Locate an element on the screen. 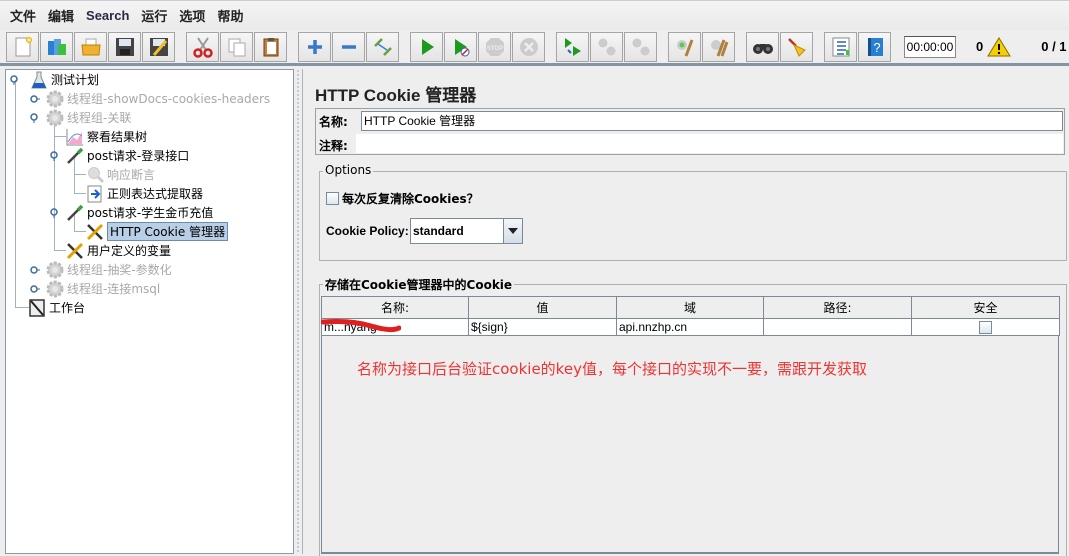 The height and width of the screenshot is (556, 1069). menu-edit: 编辑 is located at coordinates (61, 15).